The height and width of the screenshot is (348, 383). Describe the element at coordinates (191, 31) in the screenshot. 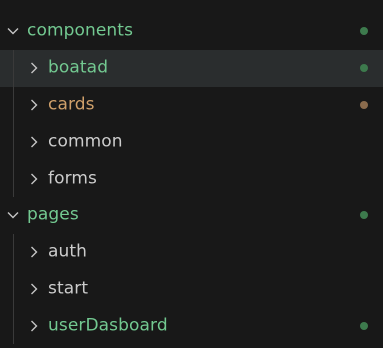

I see `folder-components: components` at that location.